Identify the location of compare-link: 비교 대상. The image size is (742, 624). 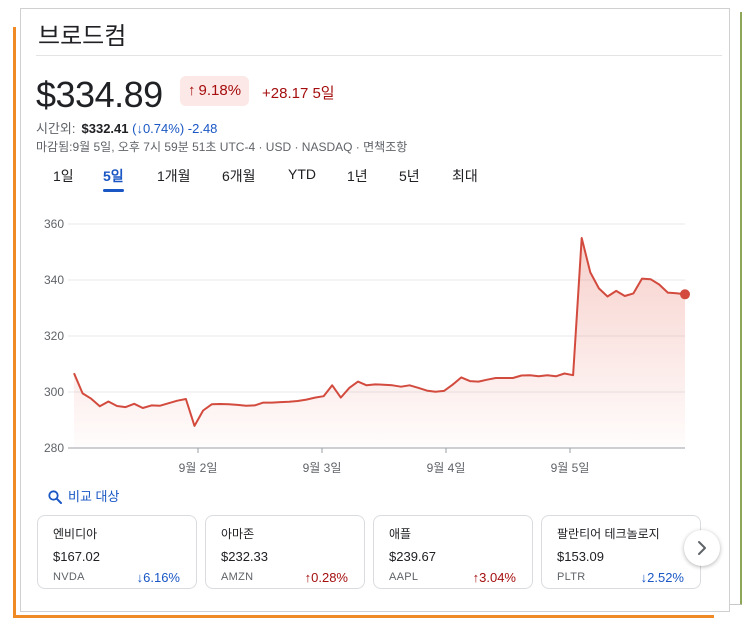
(83, 495).